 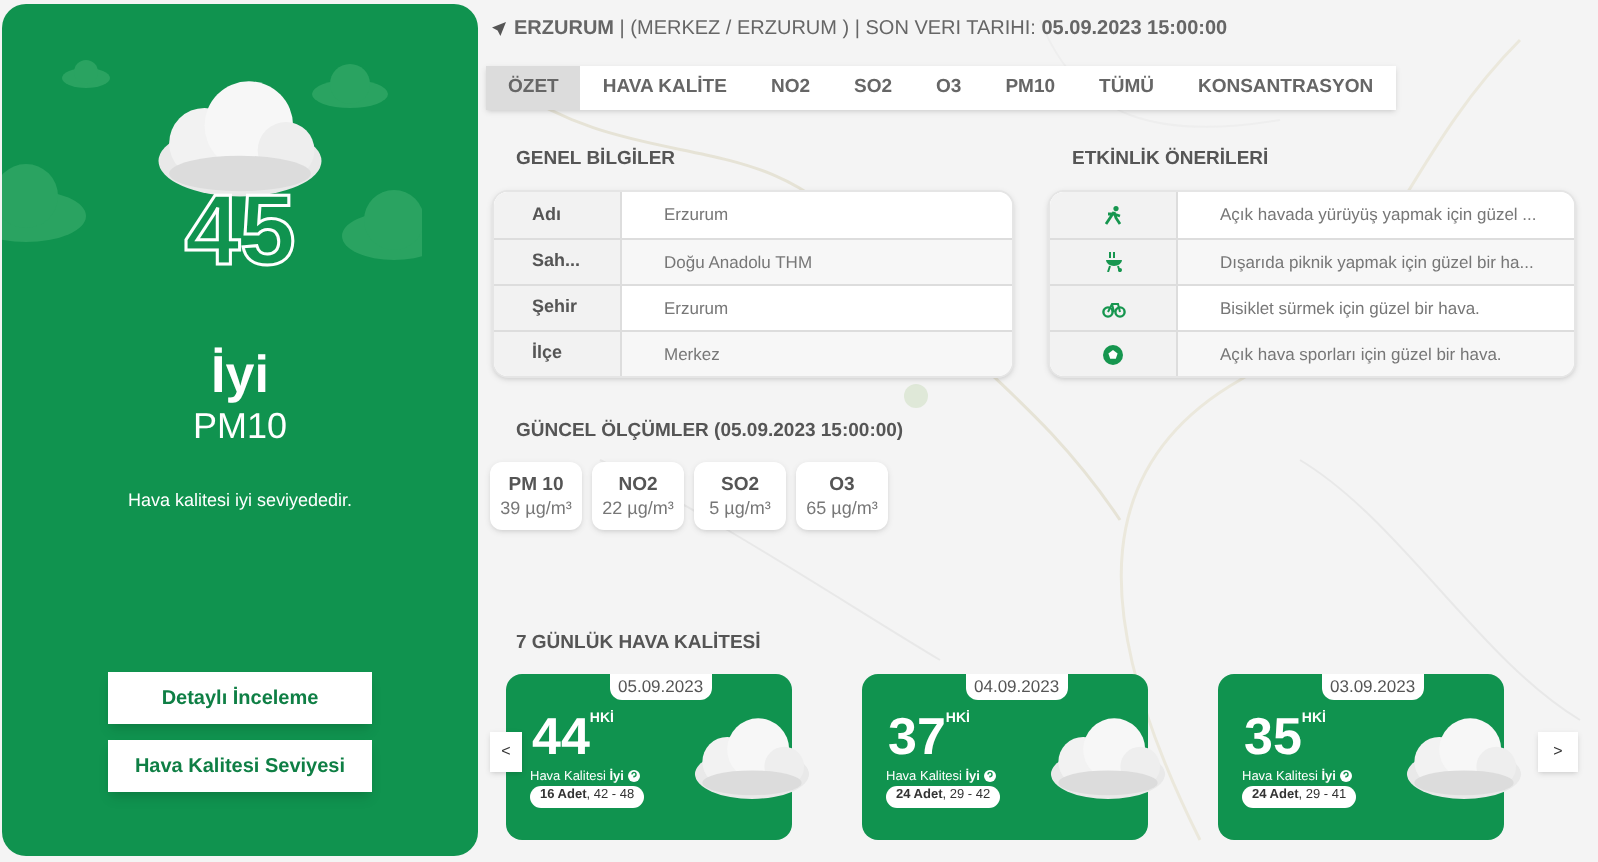 I want to click on aqi-value: 45, so click(x=240, y=230).